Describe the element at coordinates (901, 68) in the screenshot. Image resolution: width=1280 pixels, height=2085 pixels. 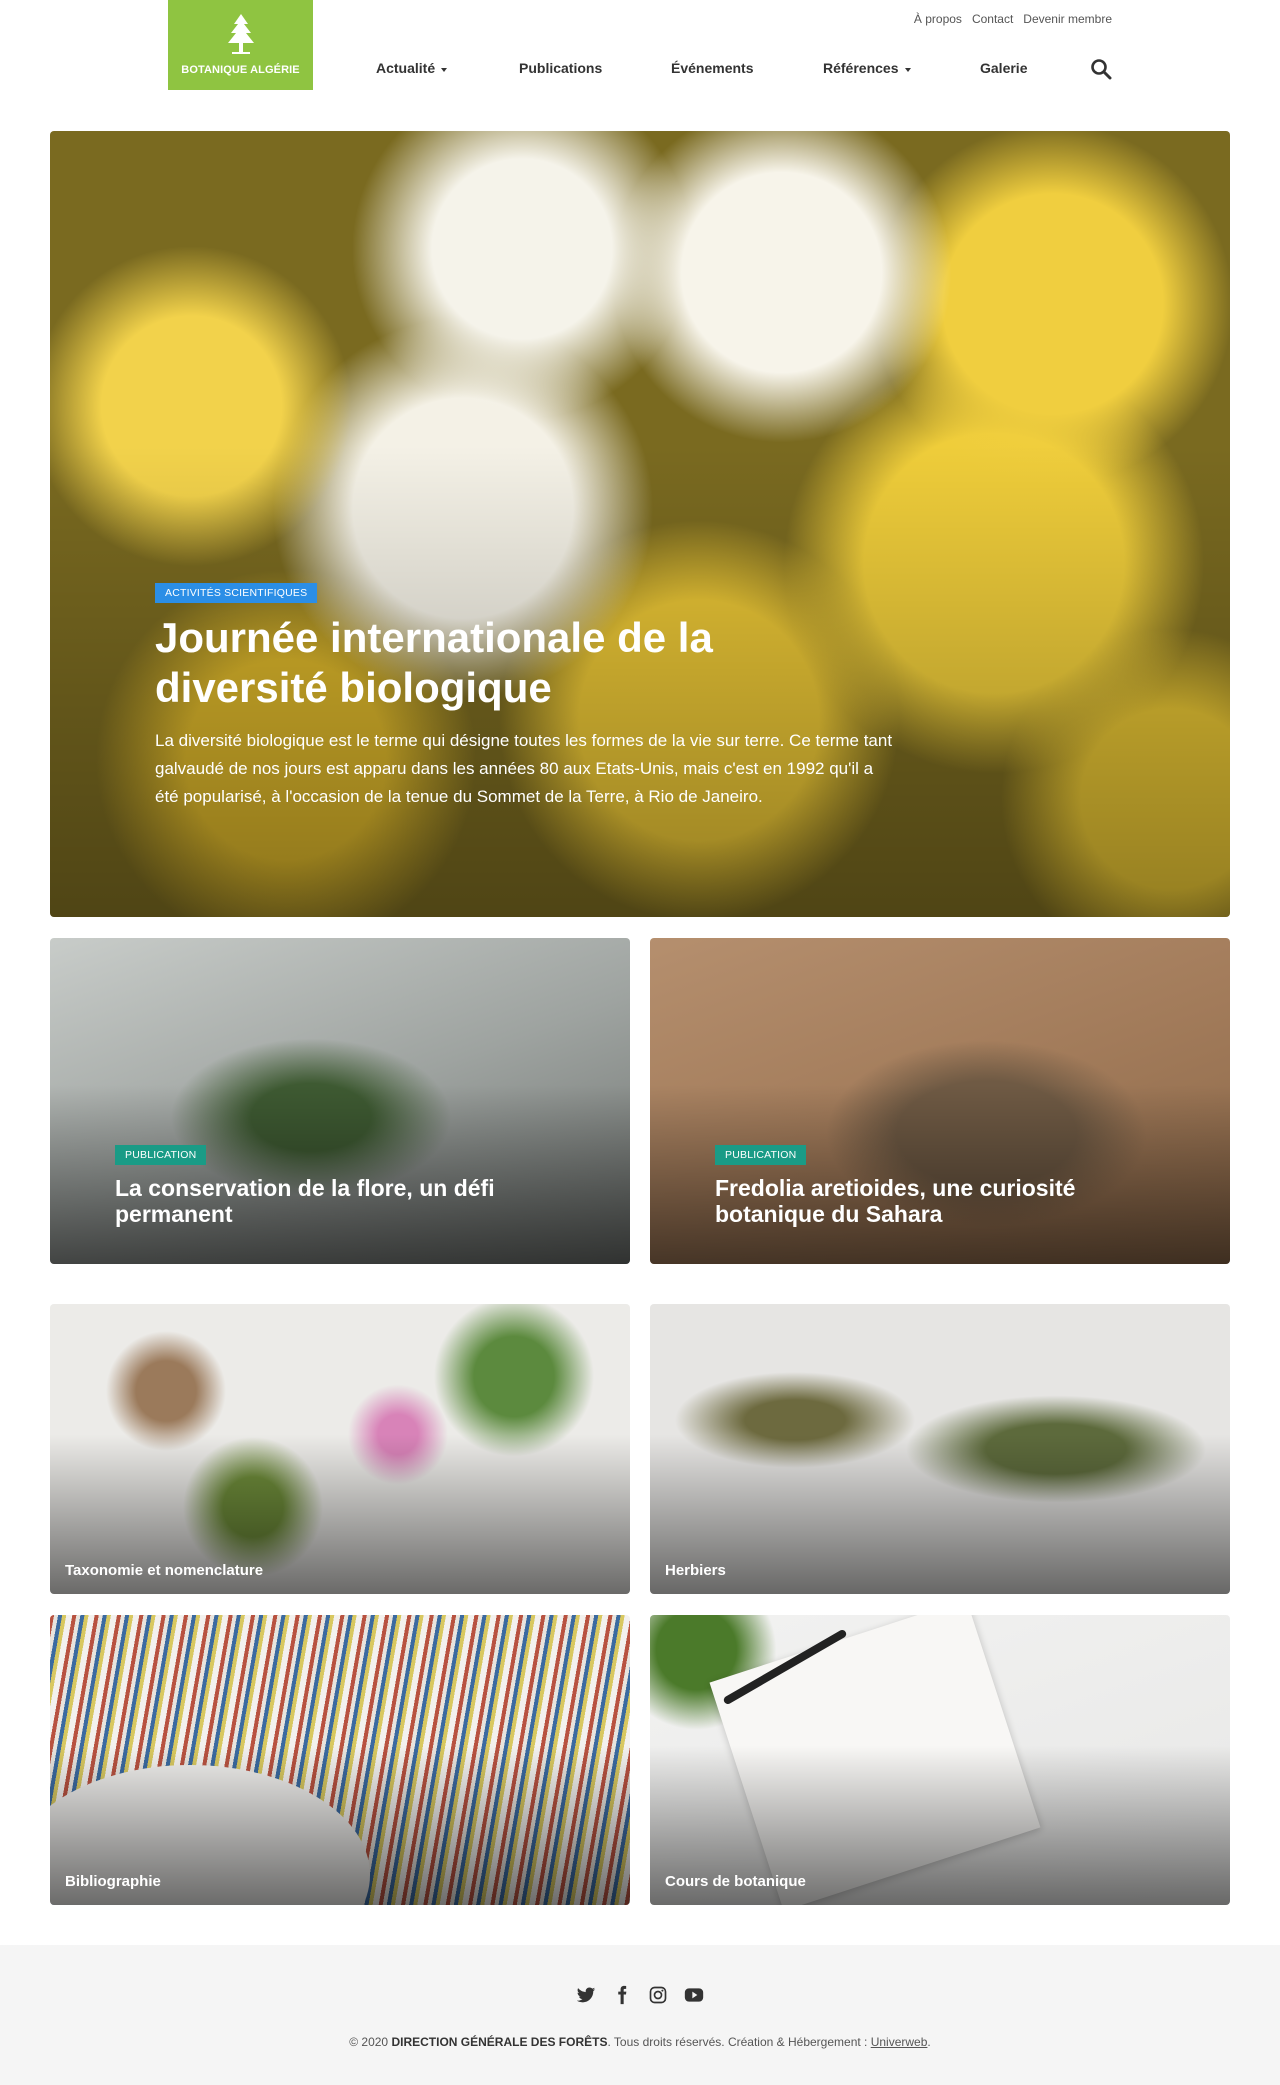
I see `nav-item-references: Références` at that location.